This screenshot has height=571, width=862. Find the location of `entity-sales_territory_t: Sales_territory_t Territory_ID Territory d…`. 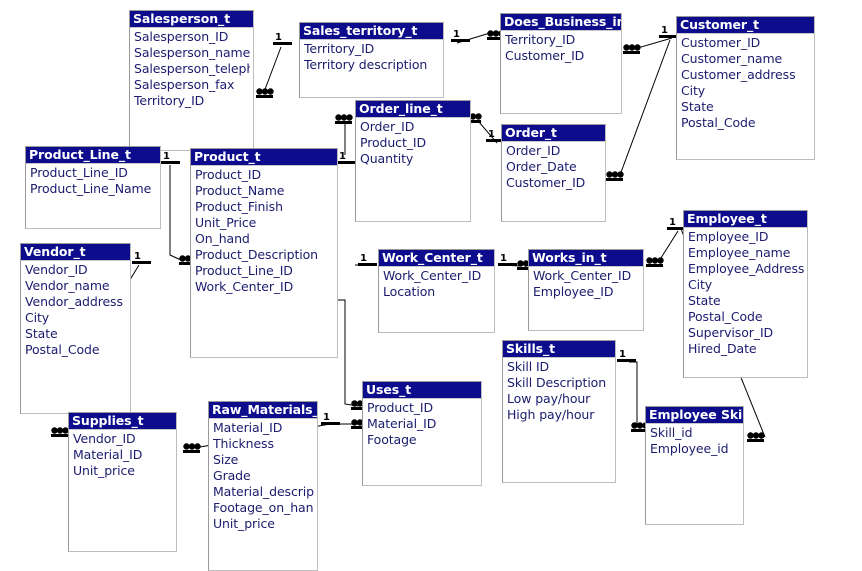

entity-sales_territory_t: Sales_territory_t Territory_ID Territory d… is located at coordinates (371, 60).